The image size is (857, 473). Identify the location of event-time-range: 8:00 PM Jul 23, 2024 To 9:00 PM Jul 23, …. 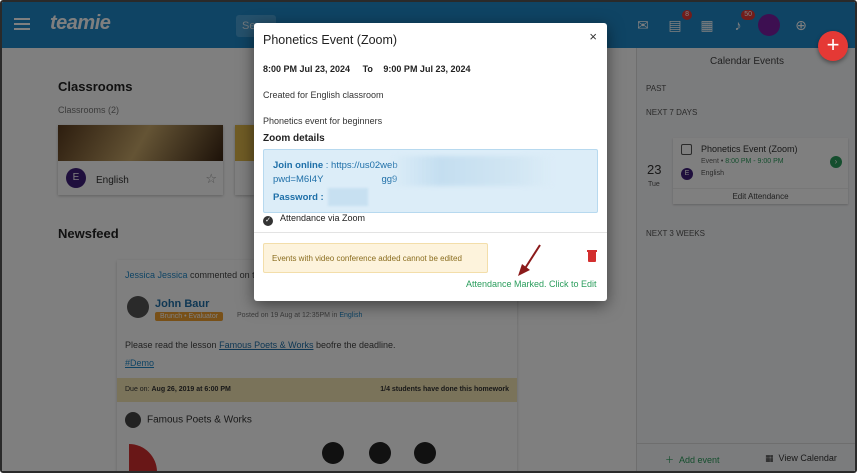
(366, 69).